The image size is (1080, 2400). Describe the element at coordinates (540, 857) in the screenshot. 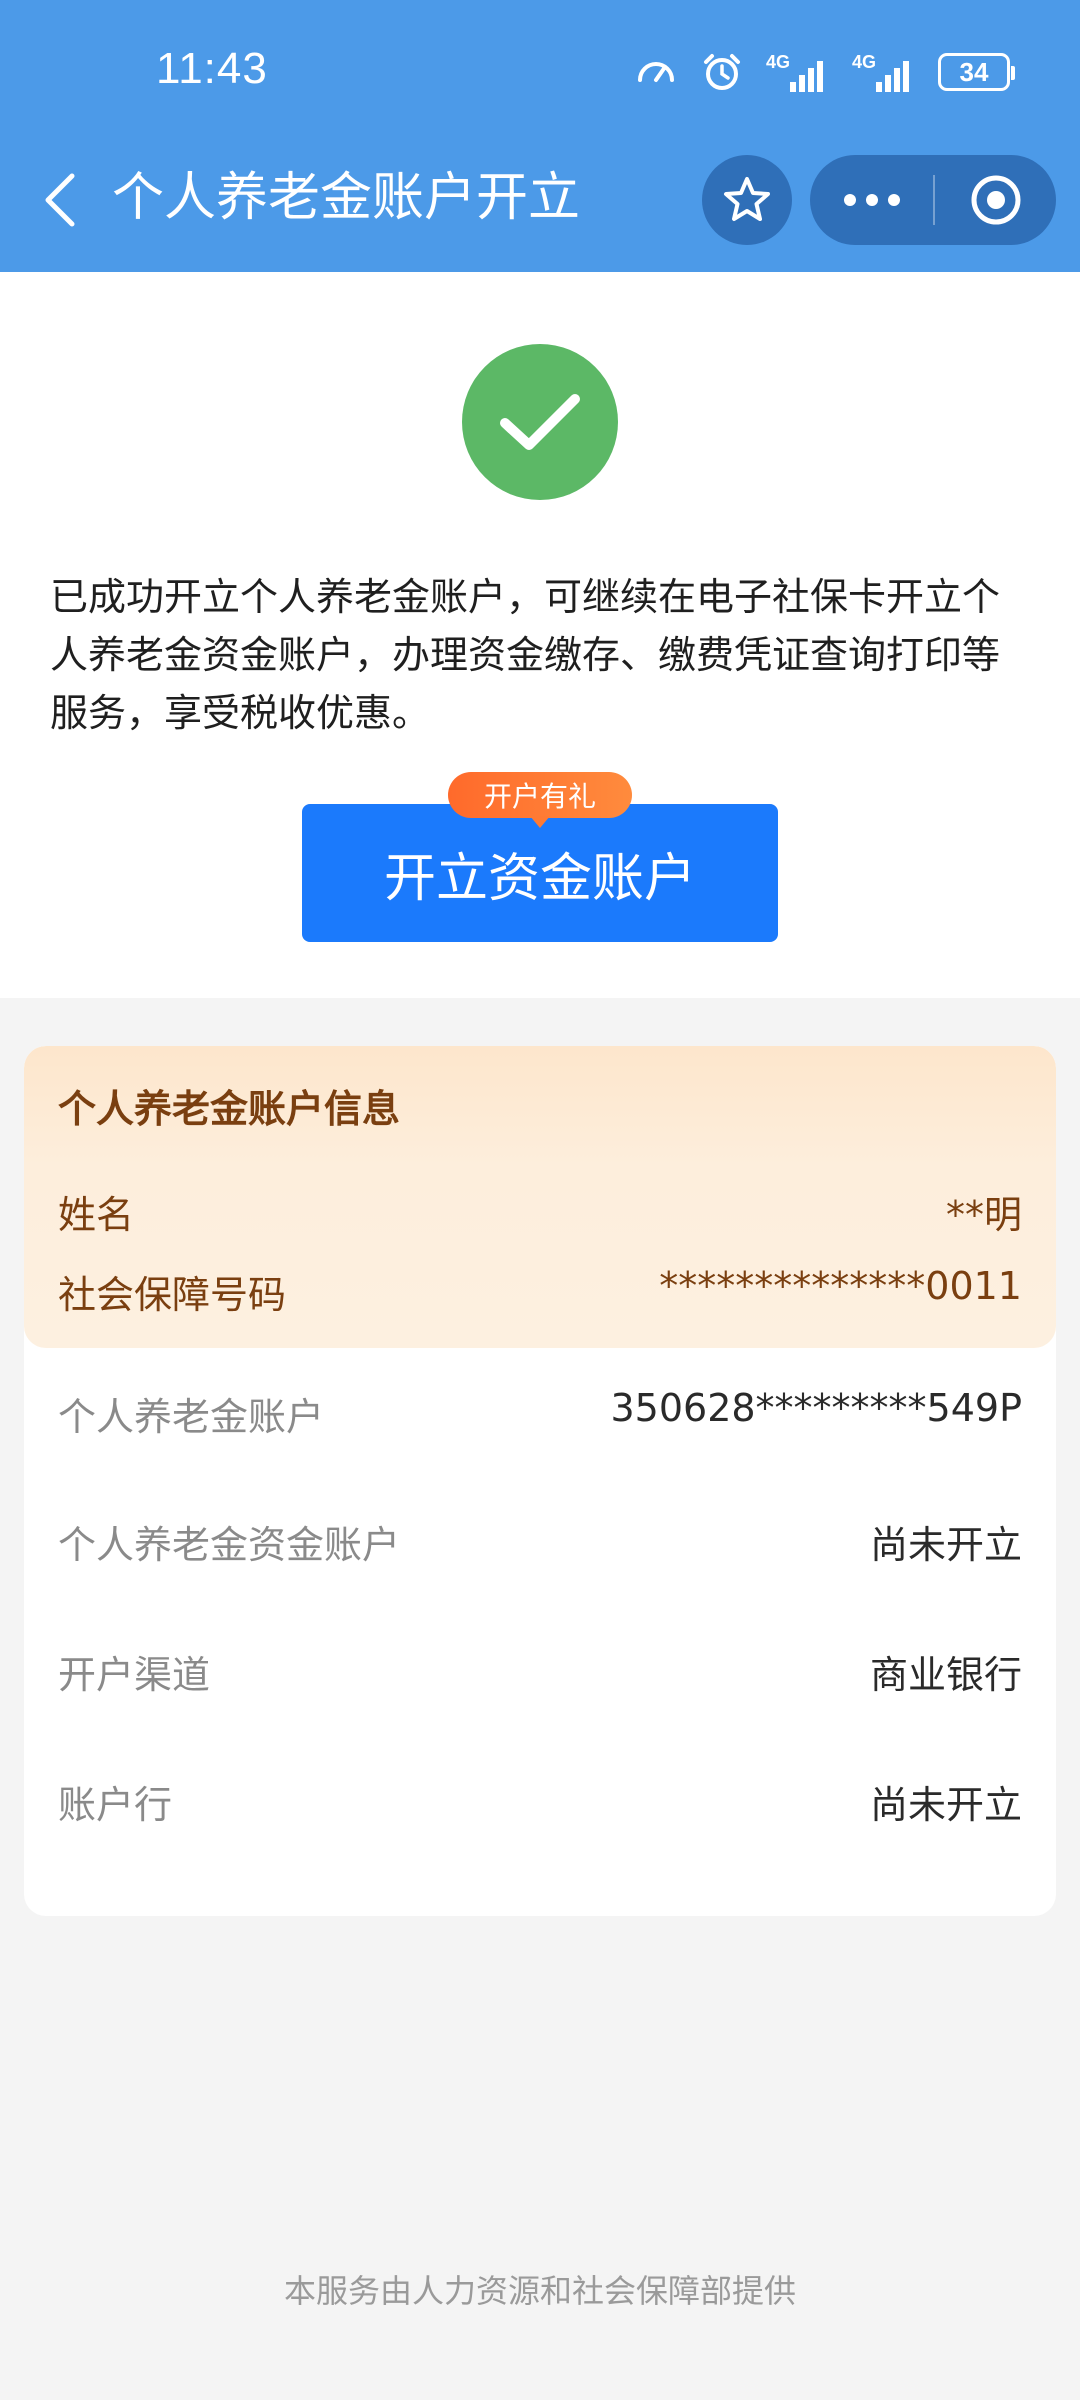

I see `open-fund-account-area: 开户有礼 开立资金账户` at that location.